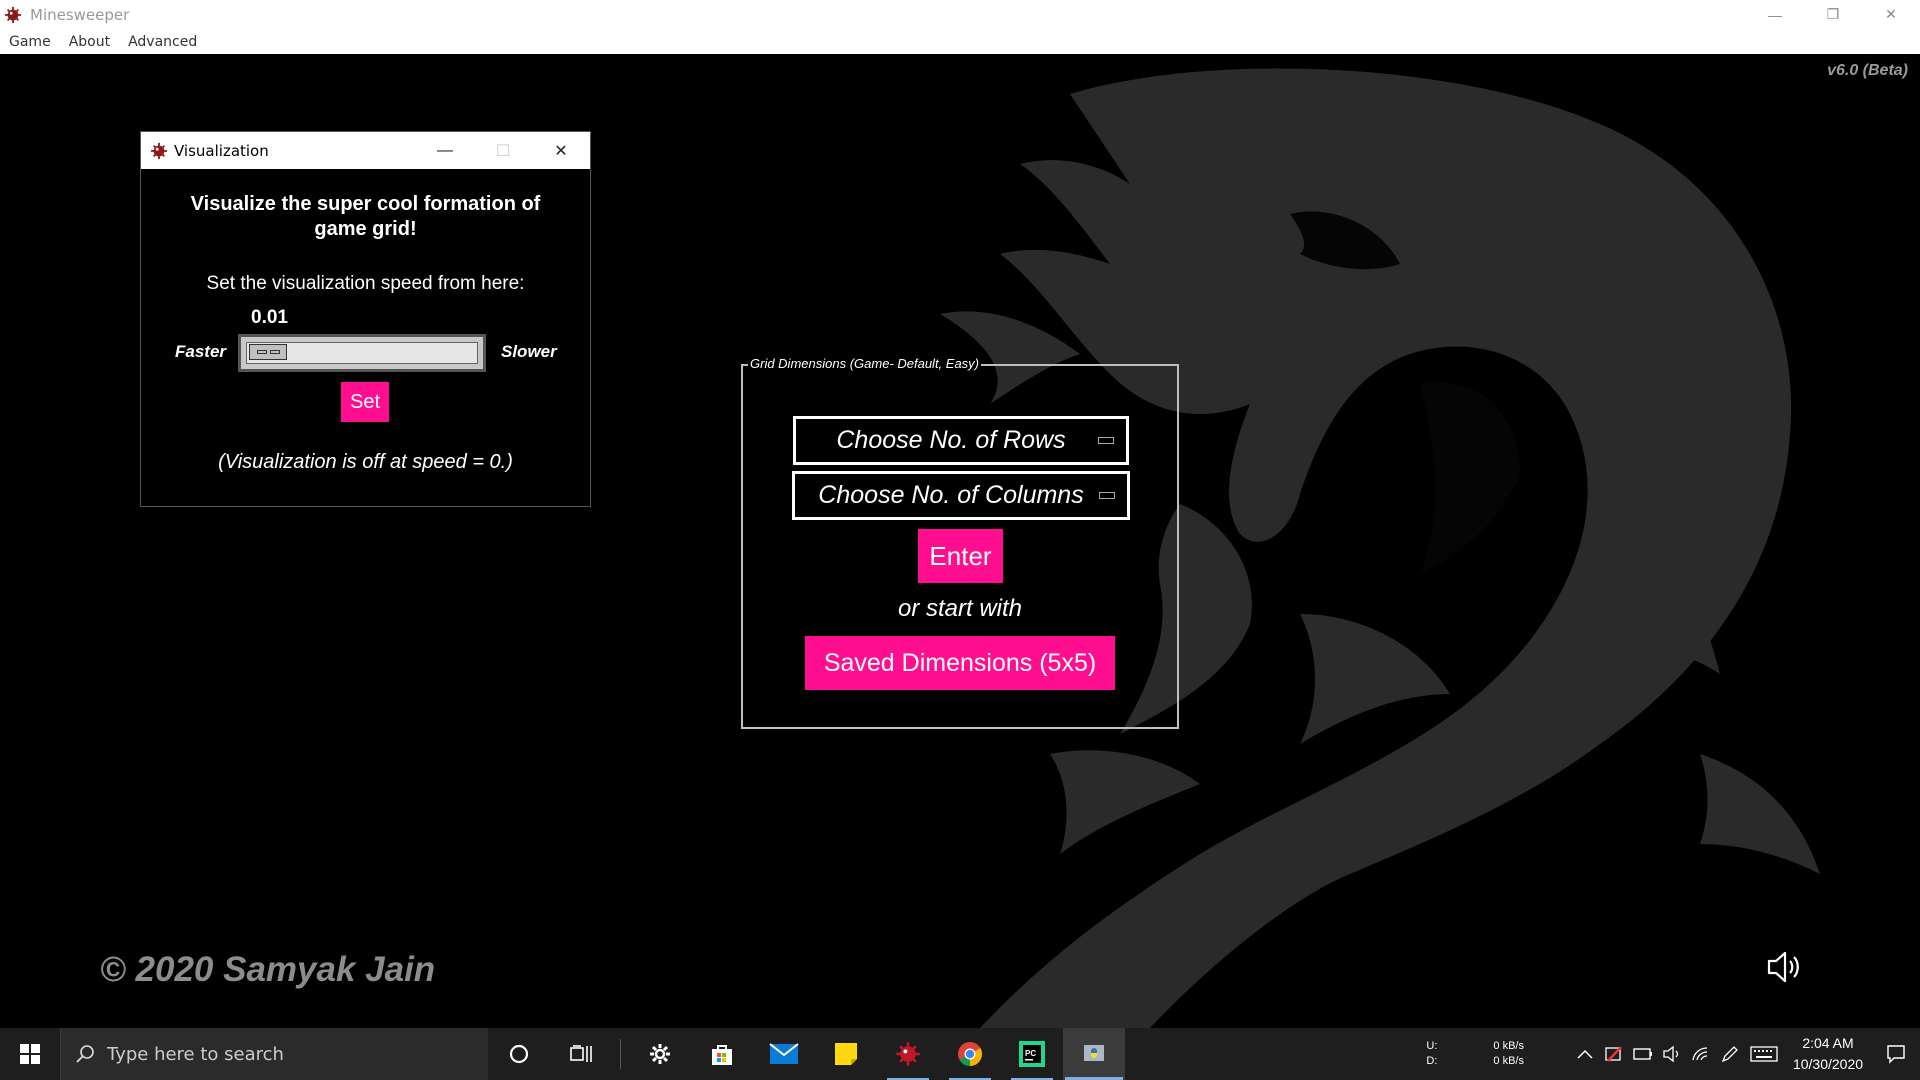 The image size is (1920, 1080). I want to click on store-icon, so click(722, 1055).